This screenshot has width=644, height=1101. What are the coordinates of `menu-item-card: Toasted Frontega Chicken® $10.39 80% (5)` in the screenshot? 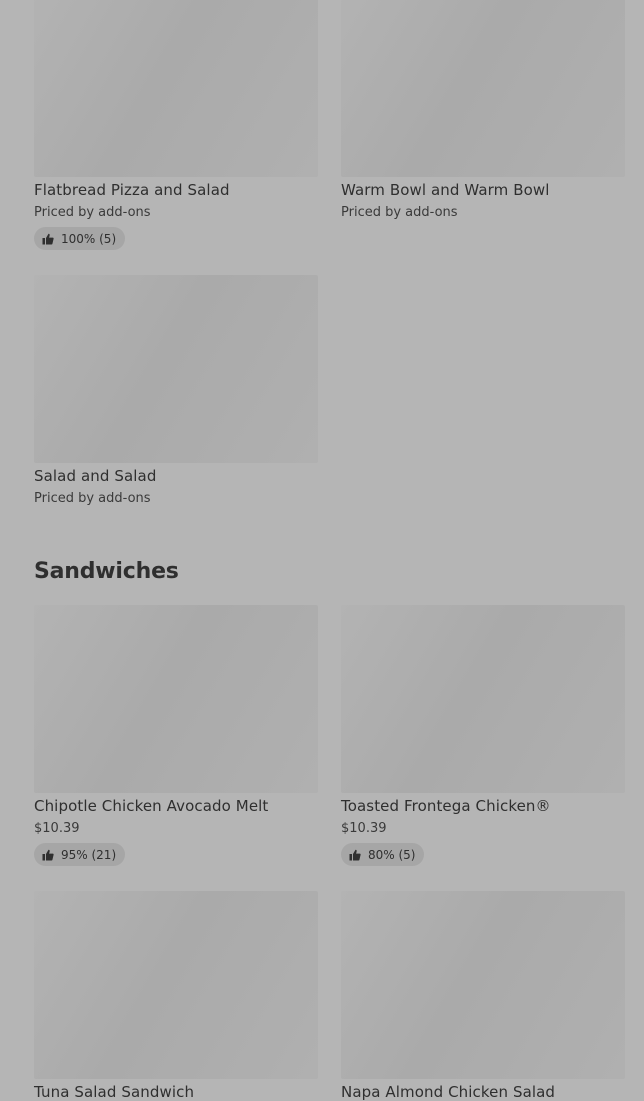 It's located at (483, 735).